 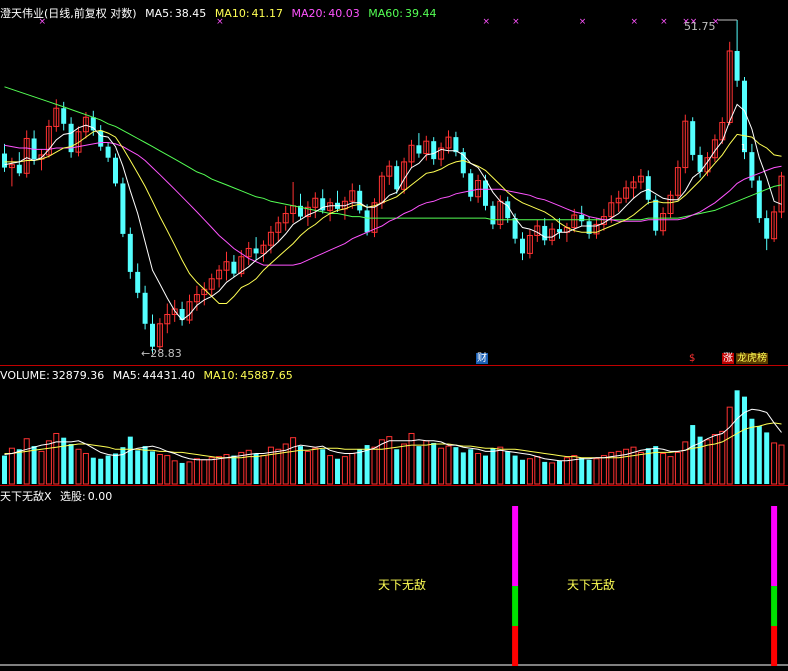 What do you see at coordinates (221, 375) in the screenshot?
I see `volume-ma10-label: MA10:` at bounding box center [221, 375].